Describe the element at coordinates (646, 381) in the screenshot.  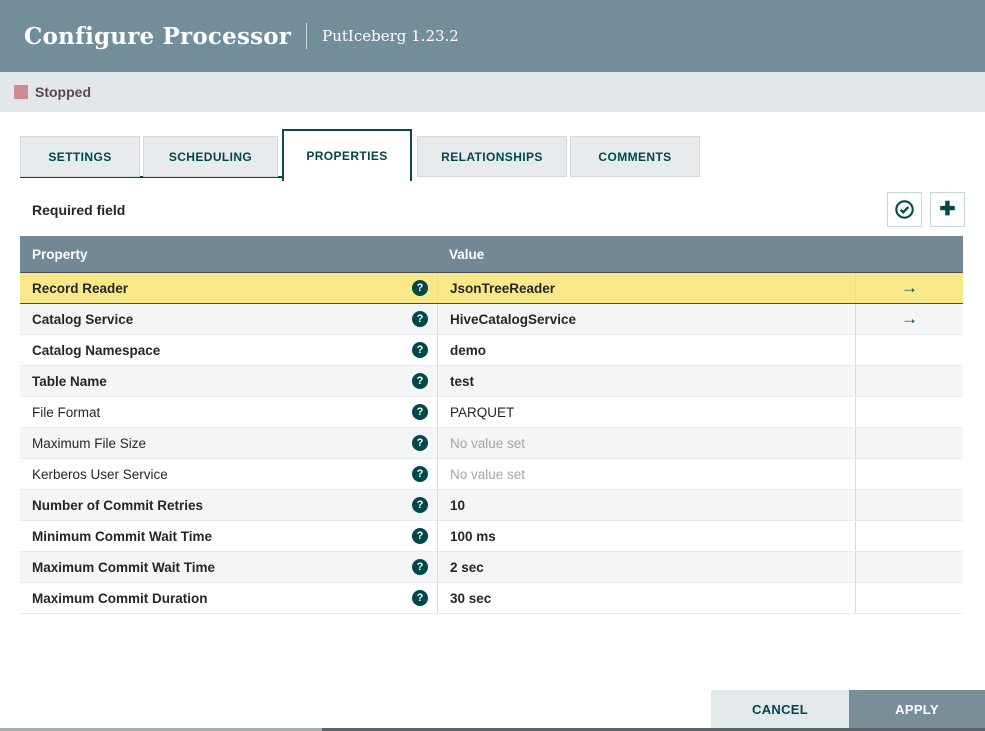
I see `property-value-cell: test` at that location.